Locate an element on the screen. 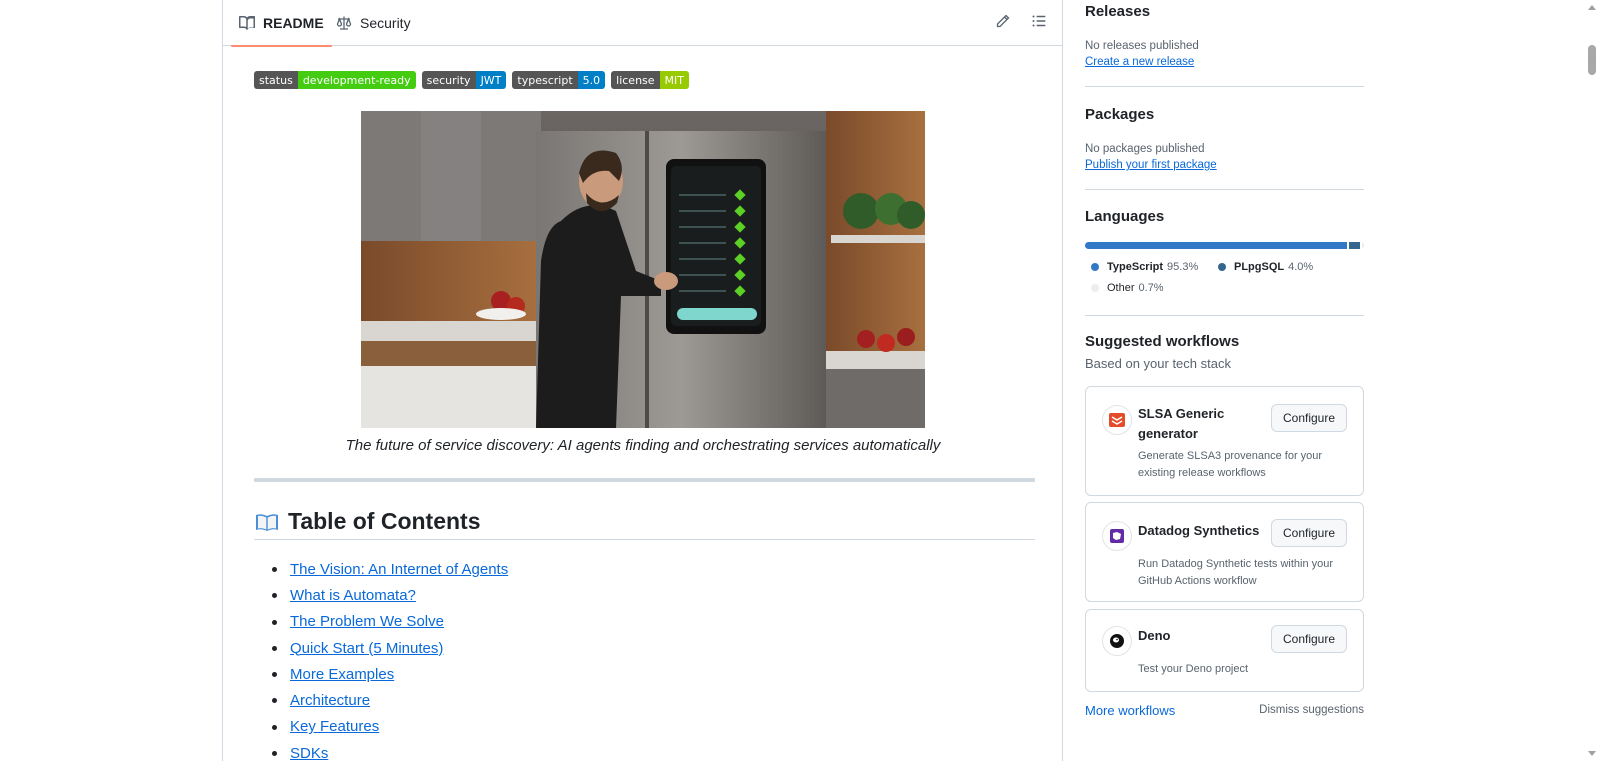  hero-image is located at coordinates (643, 269).